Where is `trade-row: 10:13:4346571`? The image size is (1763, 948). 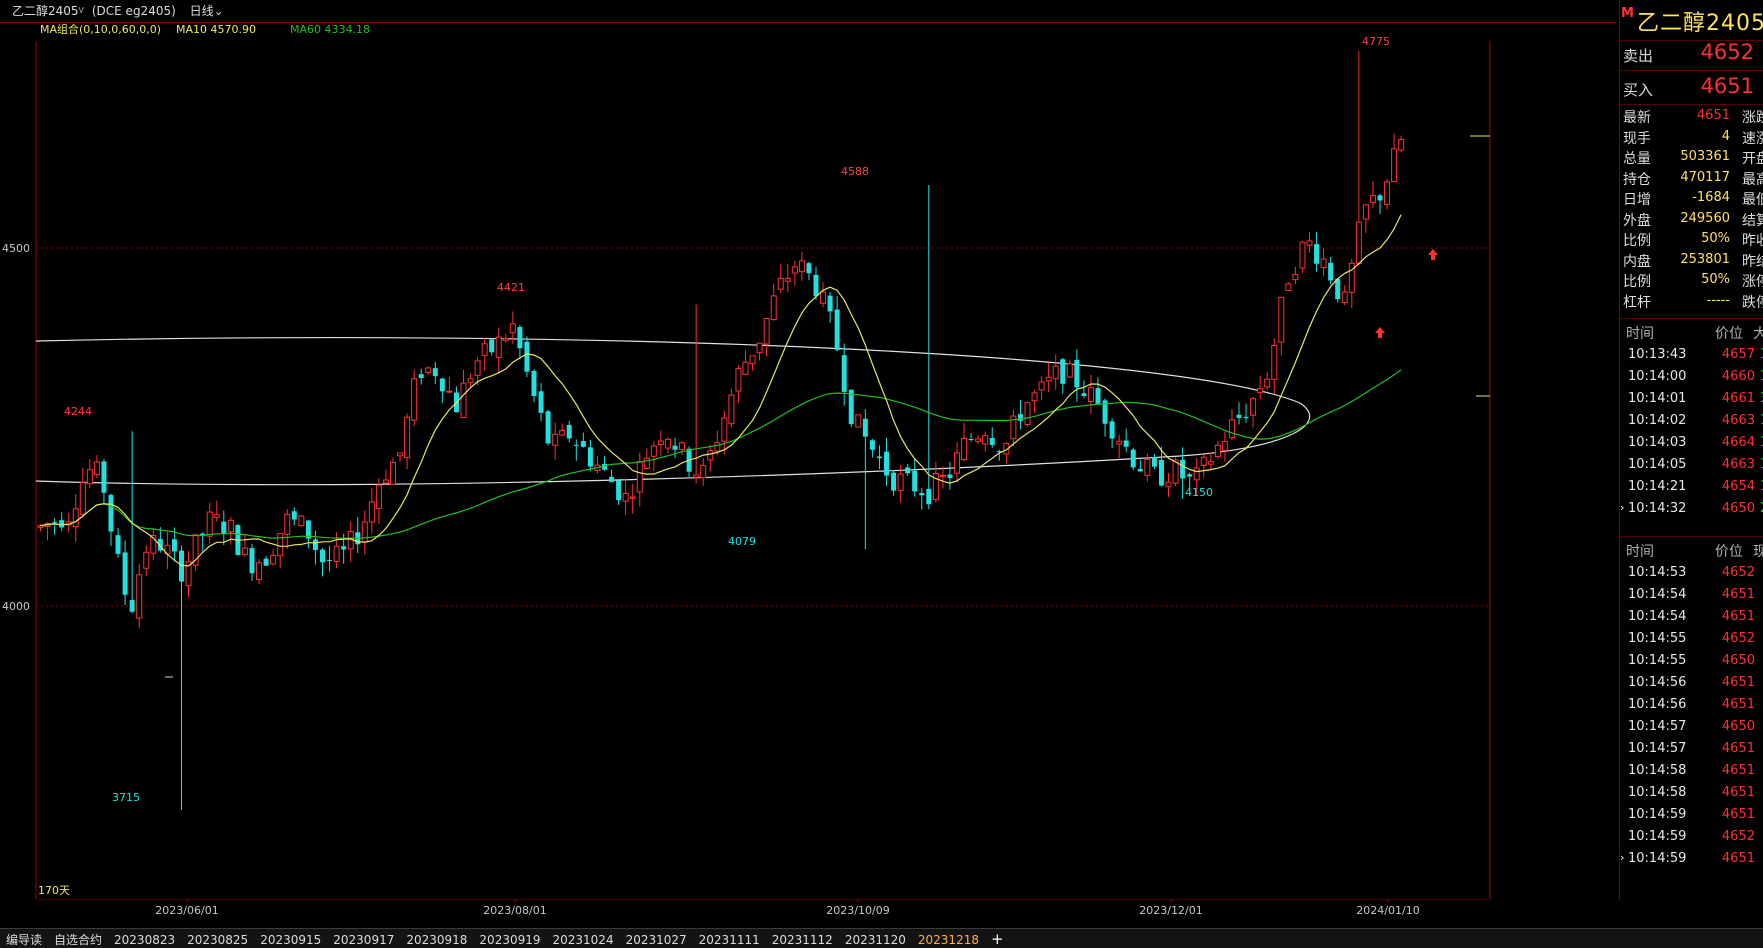 trade-row: 10:13:4346571 is located at coordinates (1691, 355).